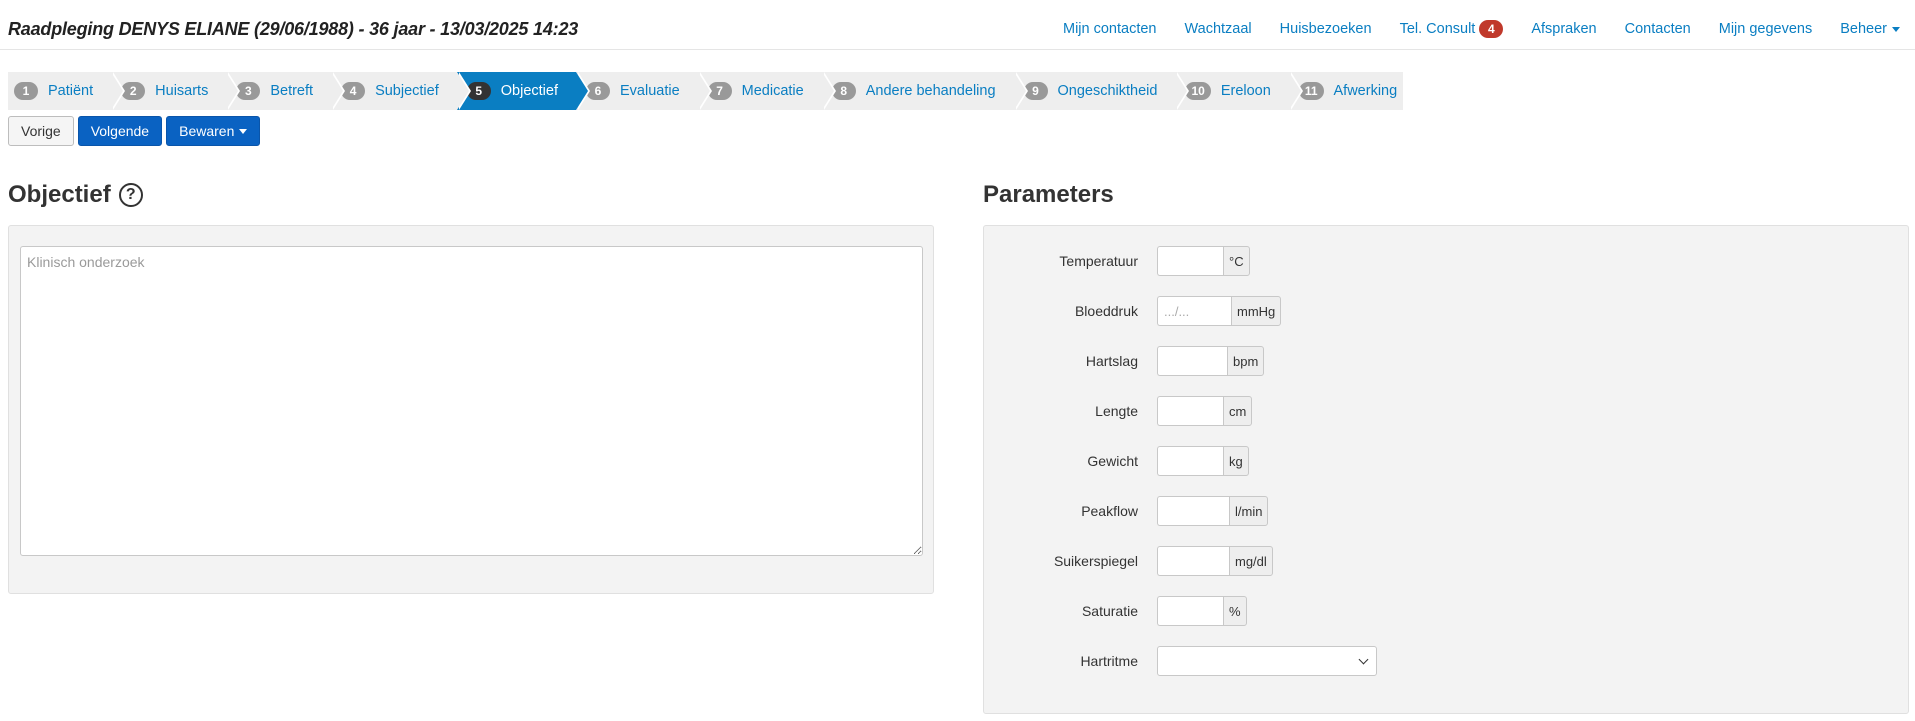 The height and width of the screenshot is (721, 1915). Describe the element at coordinates (120, 131) in the screenshot. I see `next-button: Volgende` at that location.